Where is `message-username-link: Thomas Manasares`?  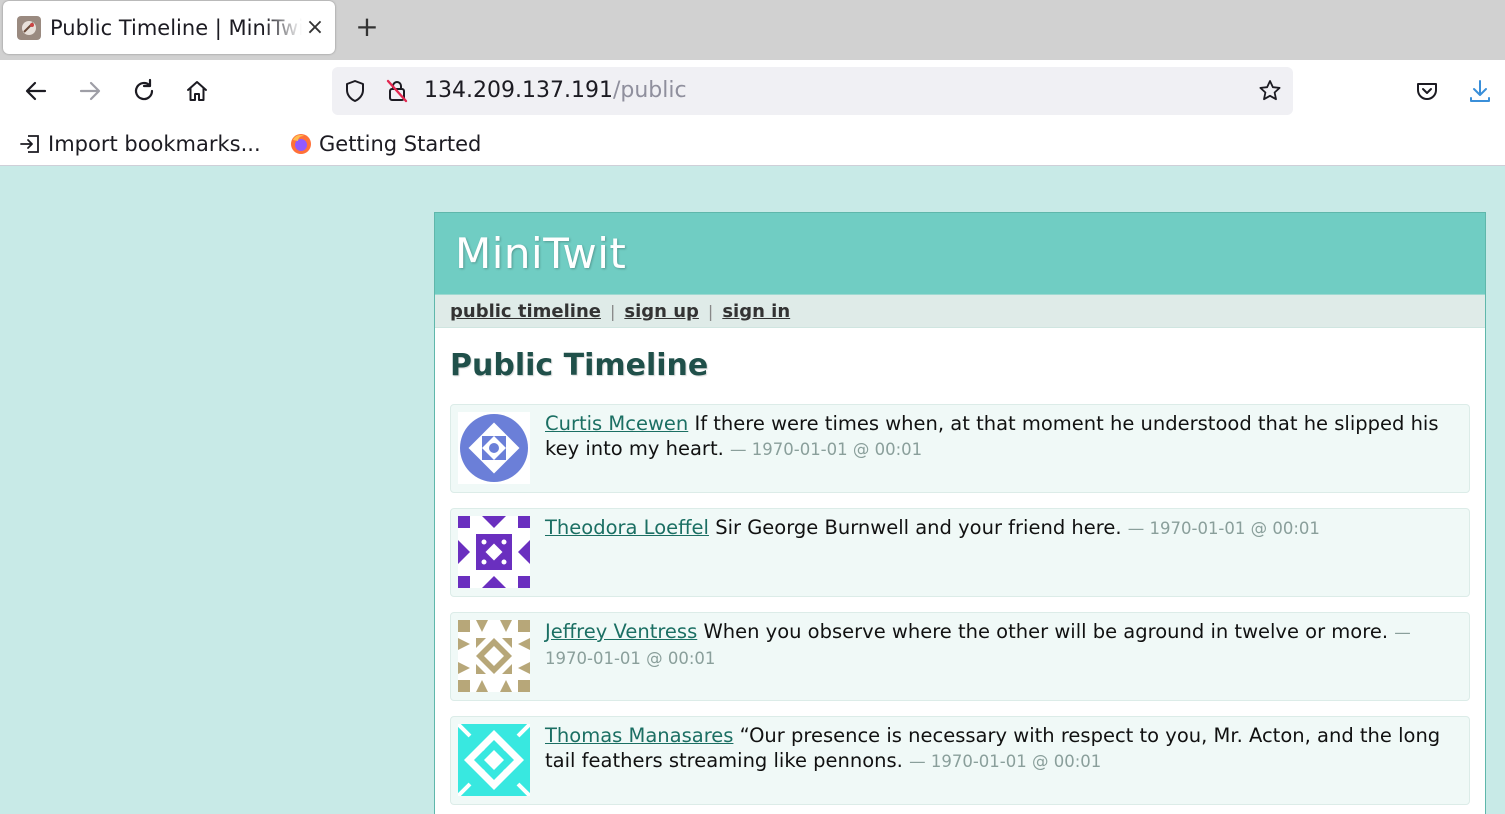
message-username-link: Thomas Manasares is located at coordinates (639, 735).